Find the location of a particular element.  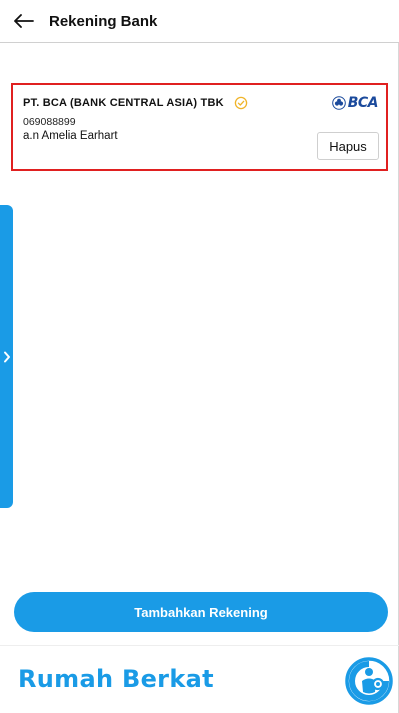

side-drawer-handle is located at coordinates (6, 356).